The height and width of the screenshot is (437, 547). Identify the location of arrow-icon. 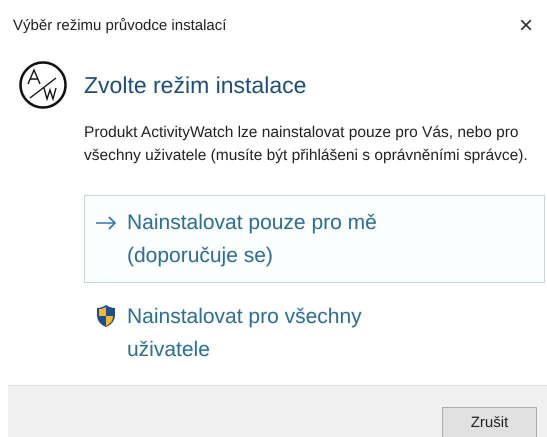
(106, 223).